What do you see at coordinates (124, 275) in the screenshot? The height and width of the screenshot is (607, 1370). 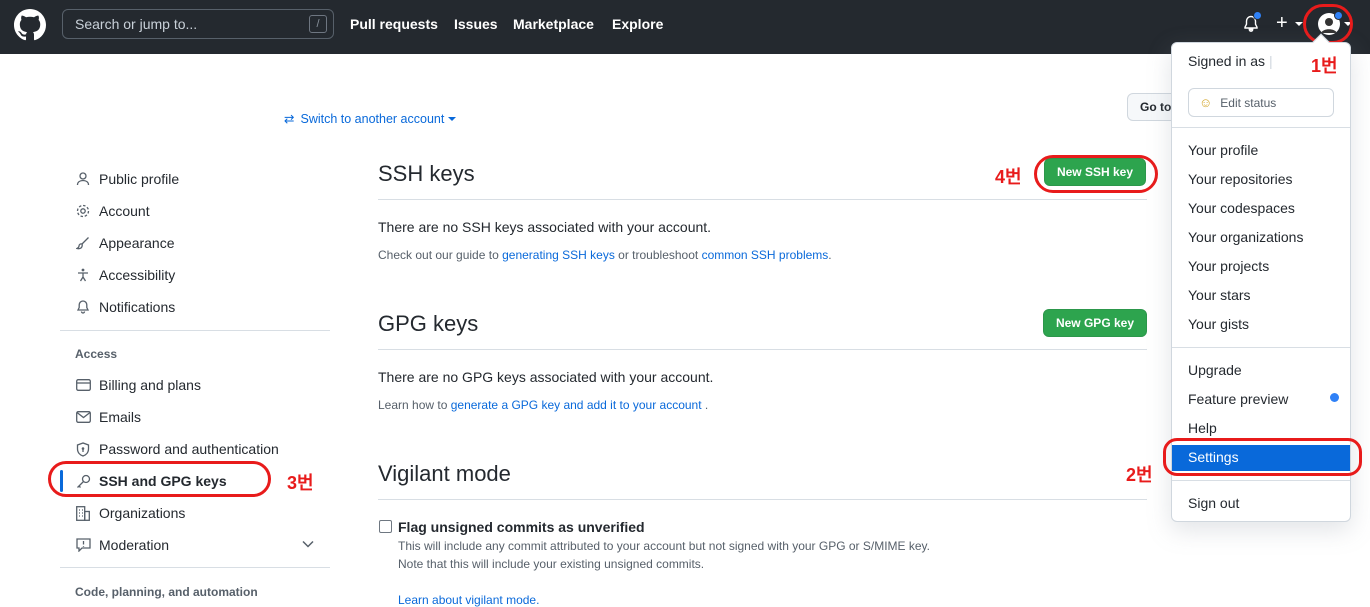 I see `sidebar-item-accessibility: Accessibility` at bounding box center [124, 275].